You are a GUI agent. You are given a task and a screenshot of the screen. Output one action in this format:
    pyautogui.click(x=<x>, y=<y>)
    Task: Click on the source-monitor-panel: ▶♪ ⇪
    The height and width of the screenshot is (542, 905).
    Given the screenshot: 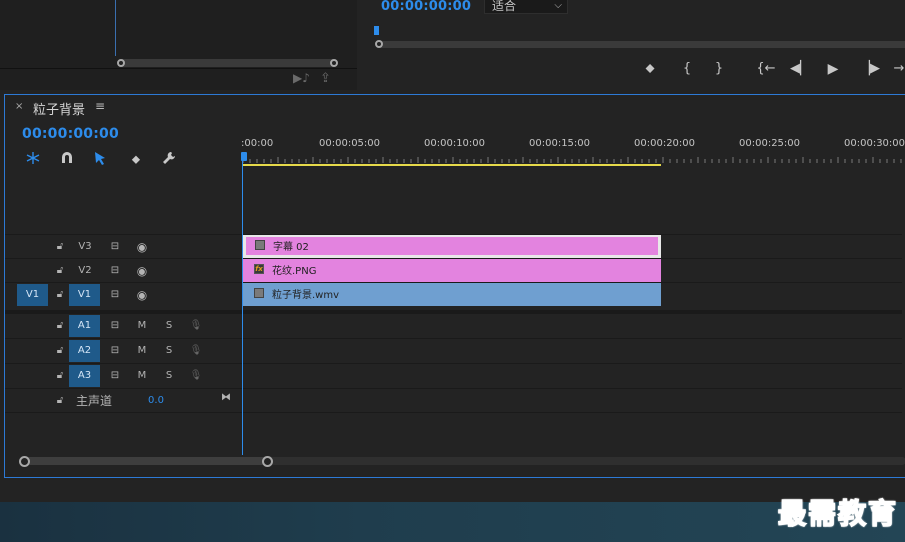 What is the action you would take?
    pyautogui.click(x=178, y=45)
    